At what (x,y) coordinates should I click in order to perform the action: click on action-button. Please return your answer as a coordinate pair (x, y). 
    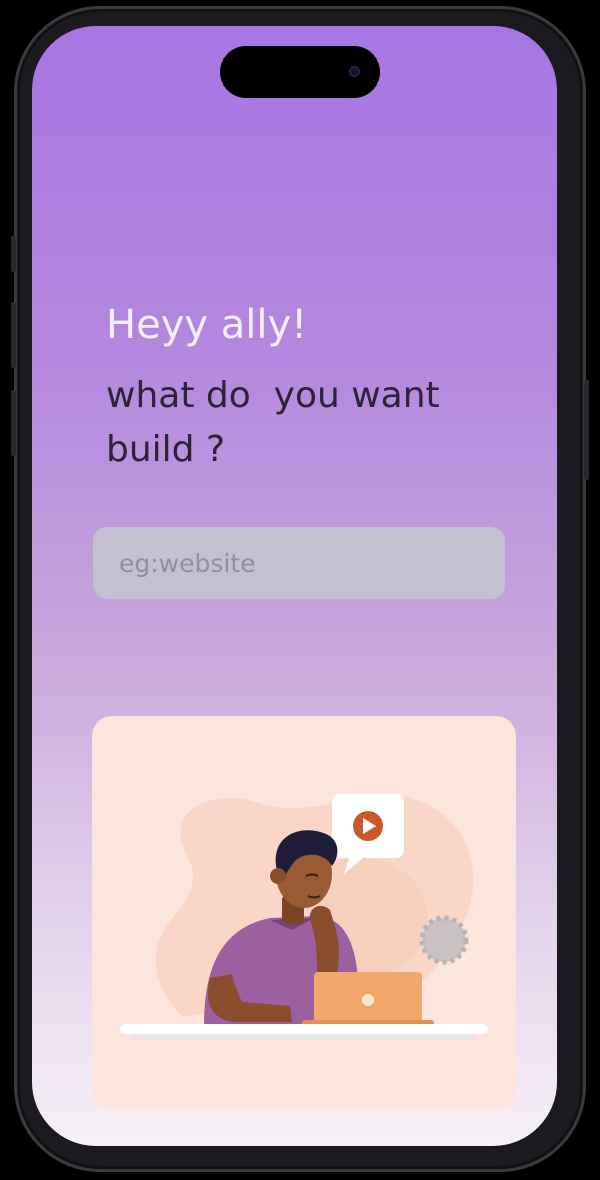
    Looking at the image, I should click on (13, 254).